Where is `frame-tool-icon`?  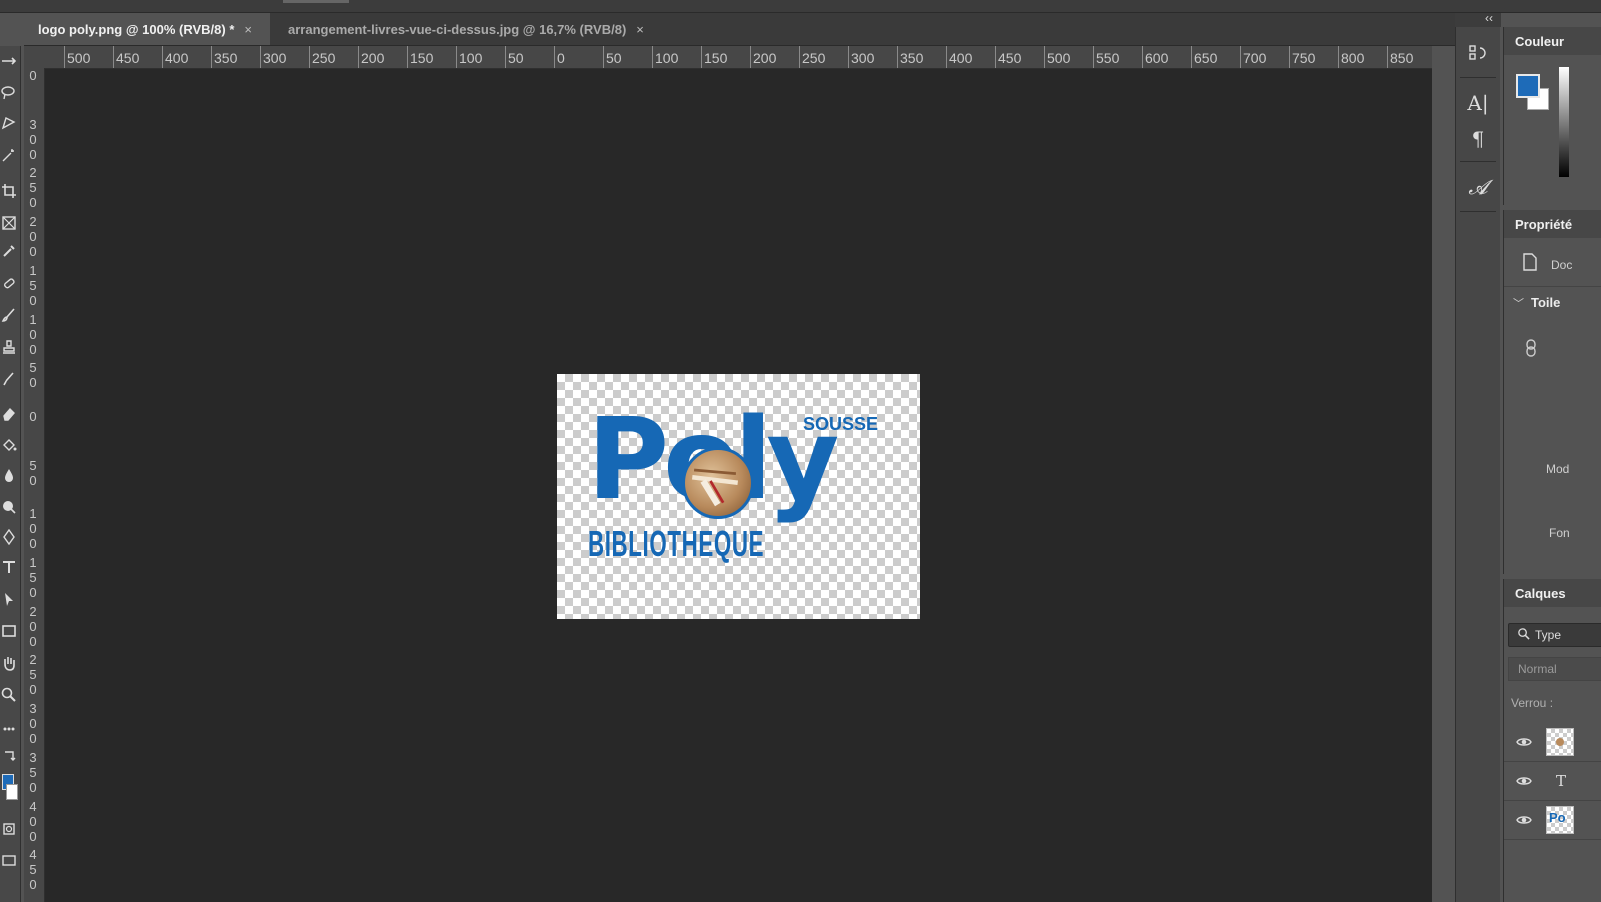 frame-tool-icon is located at coordinates (9, 223).